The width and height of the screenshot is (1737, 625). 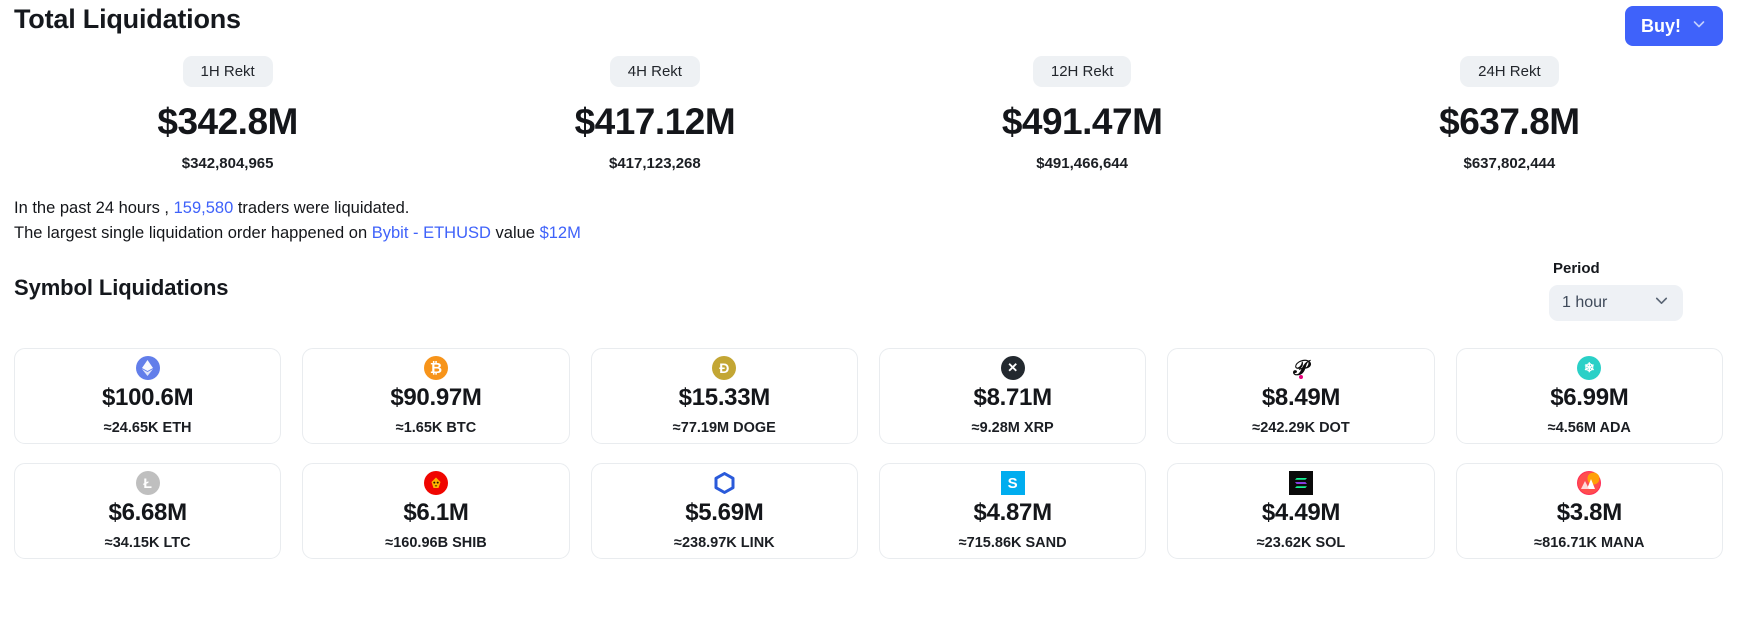 I want to click on symbol-card-ltc: Ł $6.68M ≈34.15K LTC, so click(x=148, y=511).